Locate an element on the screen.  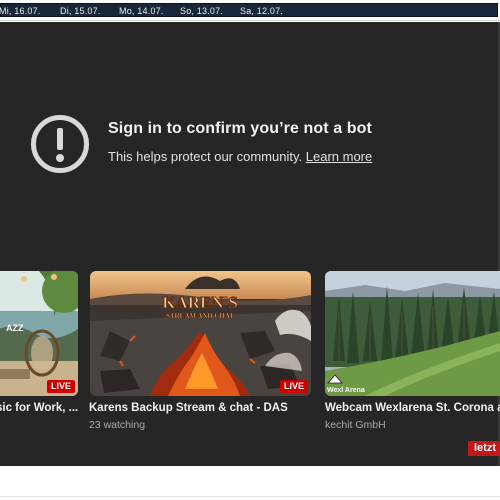
thumbnail-text: AZZ is located at coordinates (15, 328).